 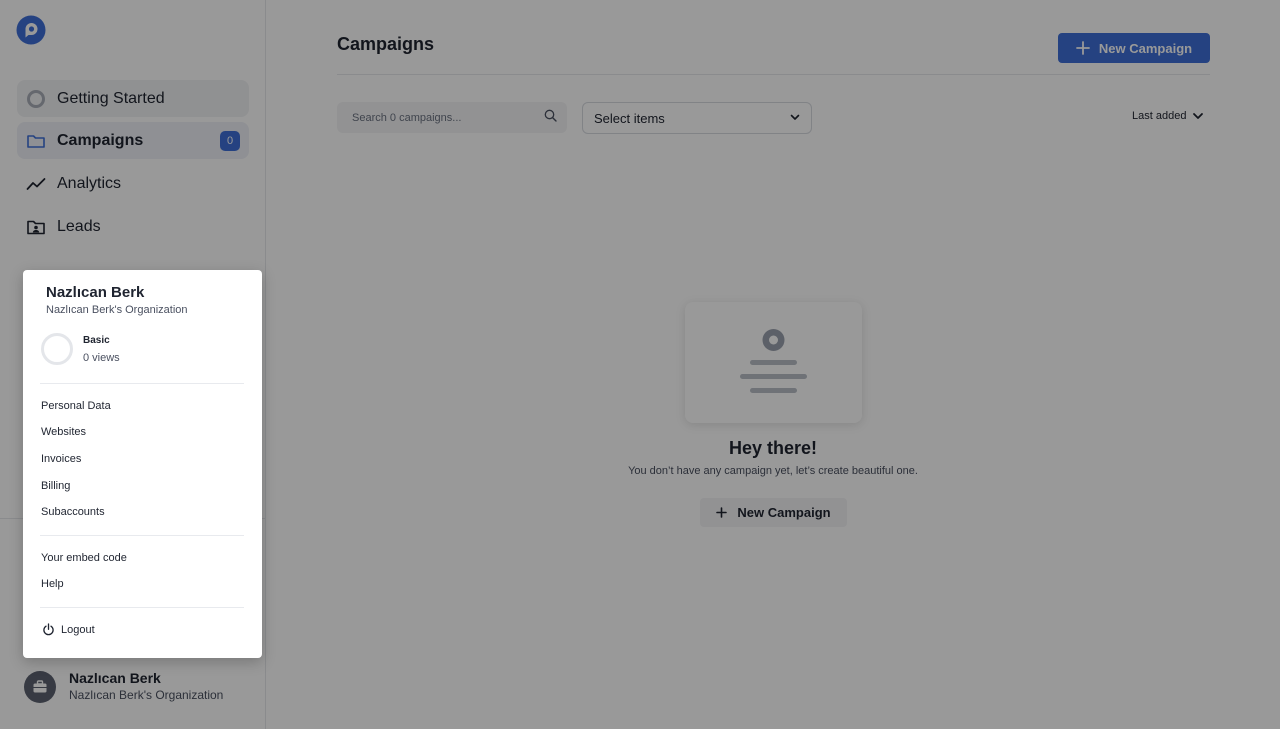 I want to click on menu-item-websites: Websites, so click(x=64, y=431).